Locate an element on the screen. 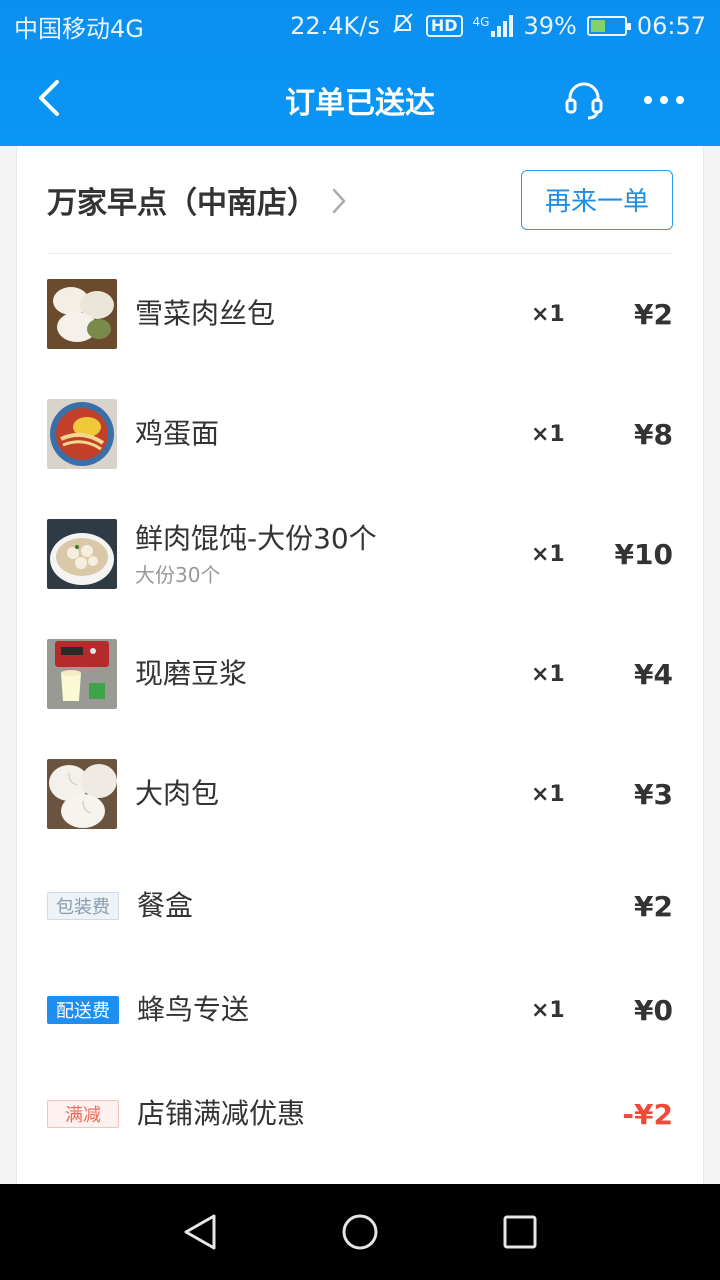 The height and width of the screenshot is (1280, 720). chevron-right-icon is located at coordinates (339, 201).